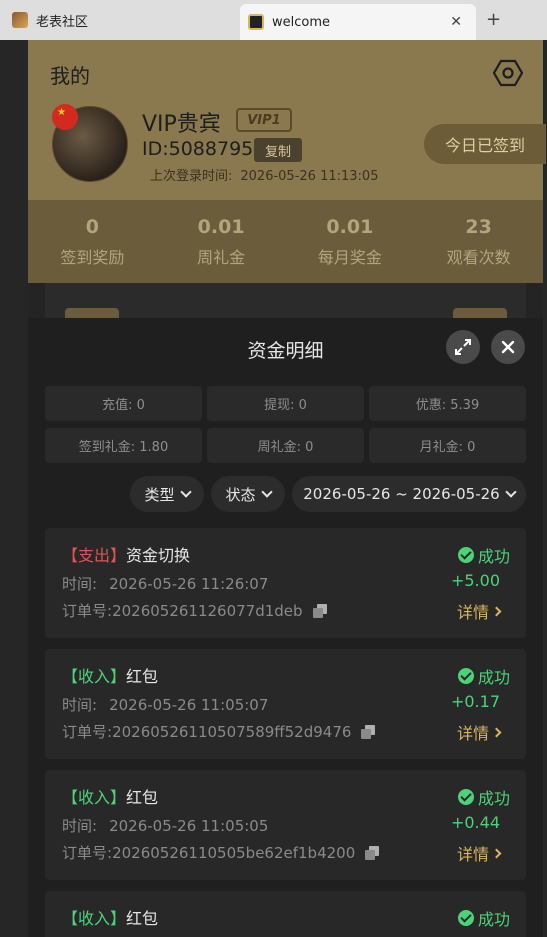 Image resolution: width=547 pixels, height=937 pixels. Describe the element at coordinates (349, 257) in the screenshot. I see `stat-label: 每月奖金` at that location.